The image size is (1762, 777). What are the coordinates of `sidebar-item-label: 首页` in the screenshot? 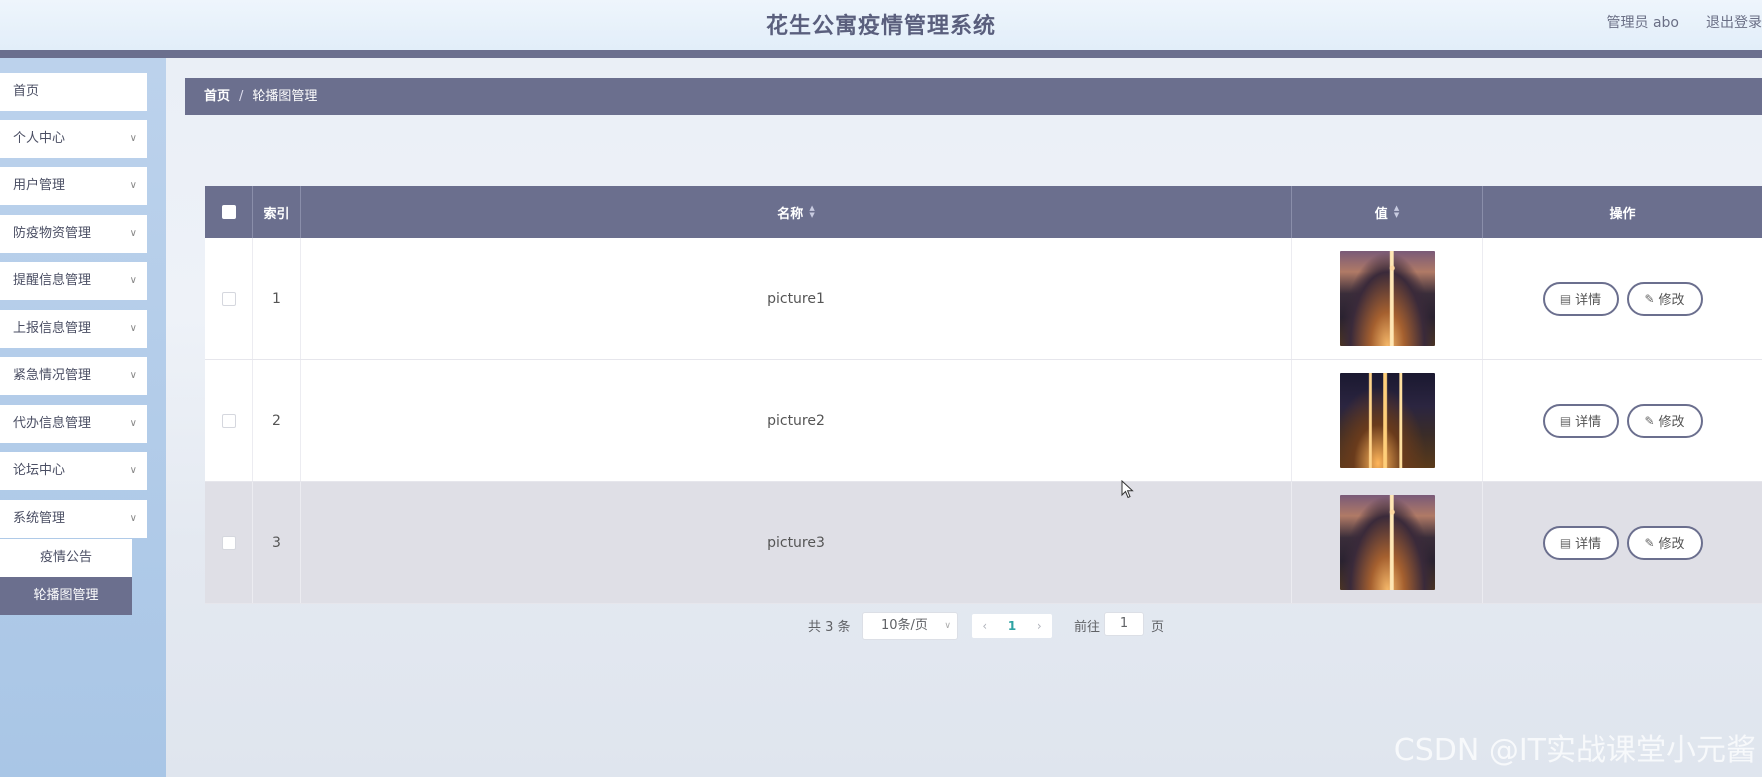 It's located at (26, 91).